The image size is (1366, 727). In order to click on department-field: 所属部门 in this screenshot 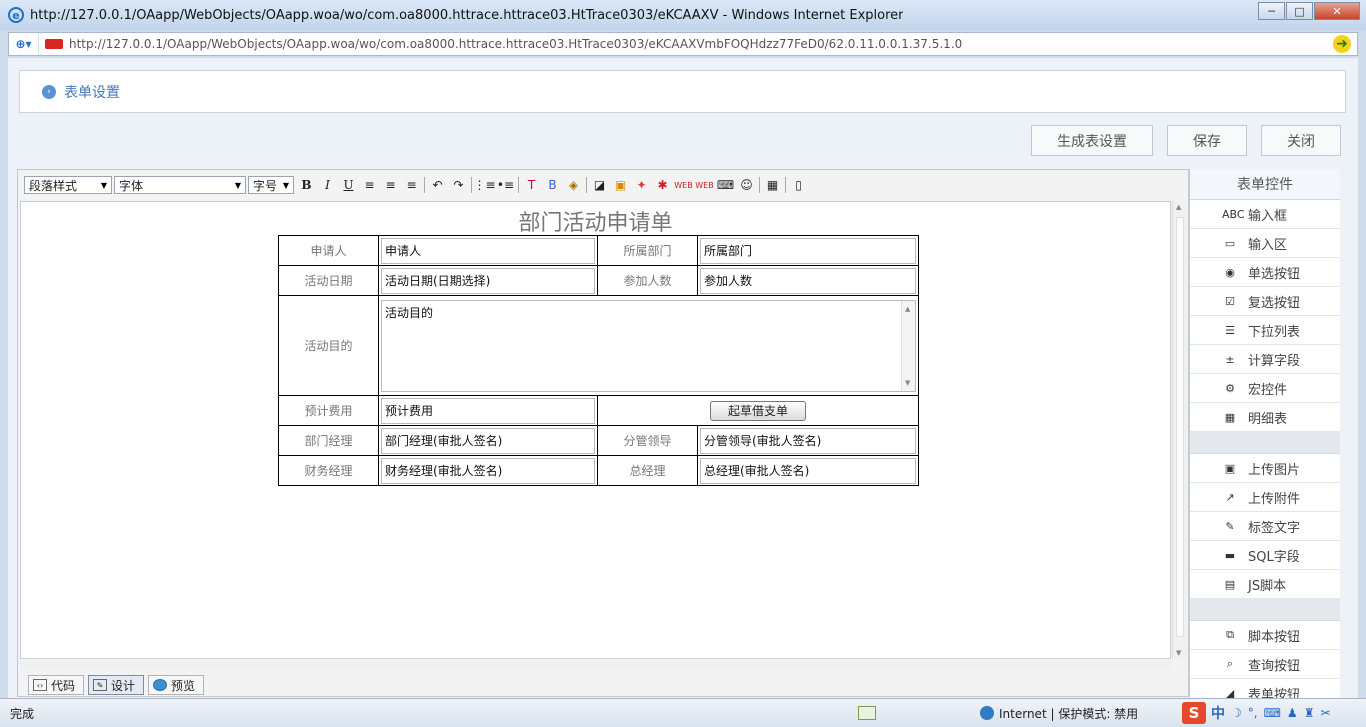, I will do `click(808, 250)`.